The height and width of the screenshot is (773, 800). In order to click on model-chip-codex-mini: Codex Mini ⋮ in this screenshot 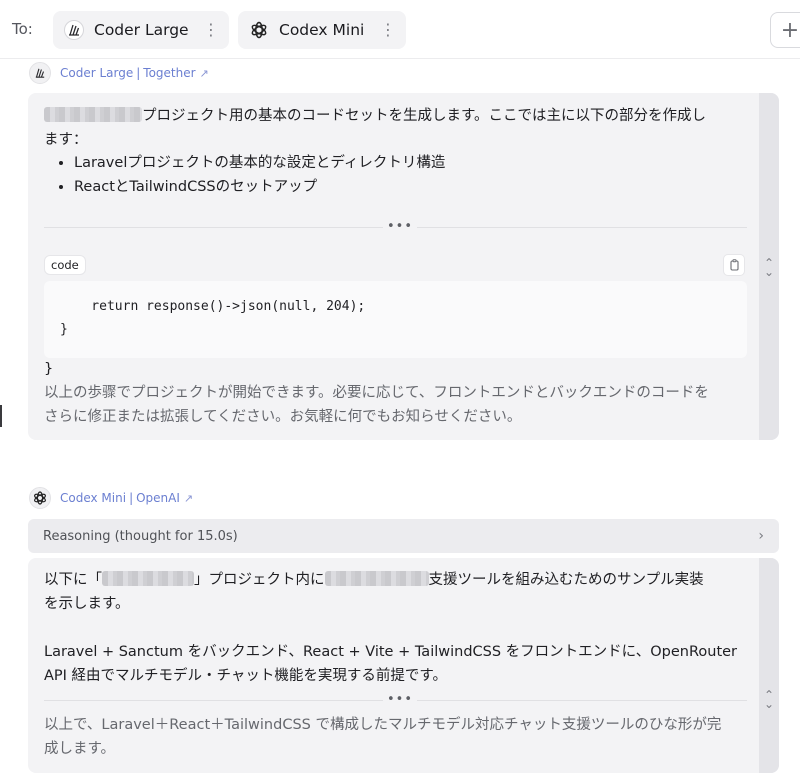, I will do `click(322, 30)`.